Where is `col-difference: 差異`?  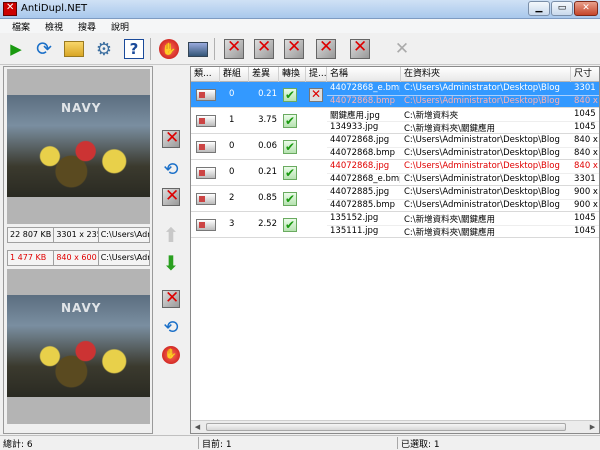 col-difference: 差異 is located at coordinates (264, 74).